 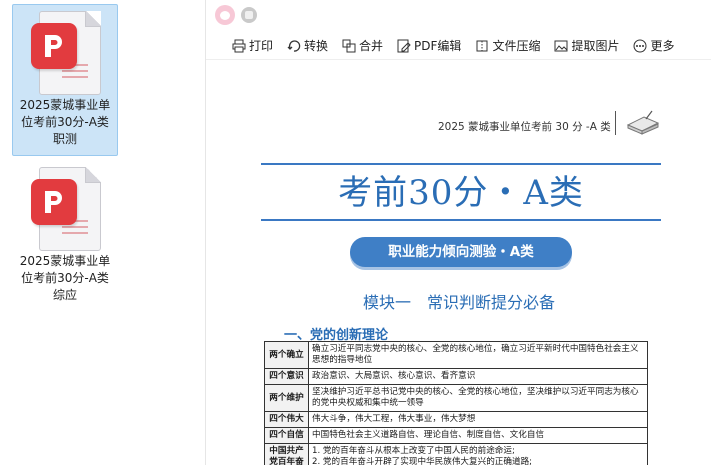 I want to click on file-name: 2025蒙城事业单位考前30分-A类职测, so click(x=65, y=122).